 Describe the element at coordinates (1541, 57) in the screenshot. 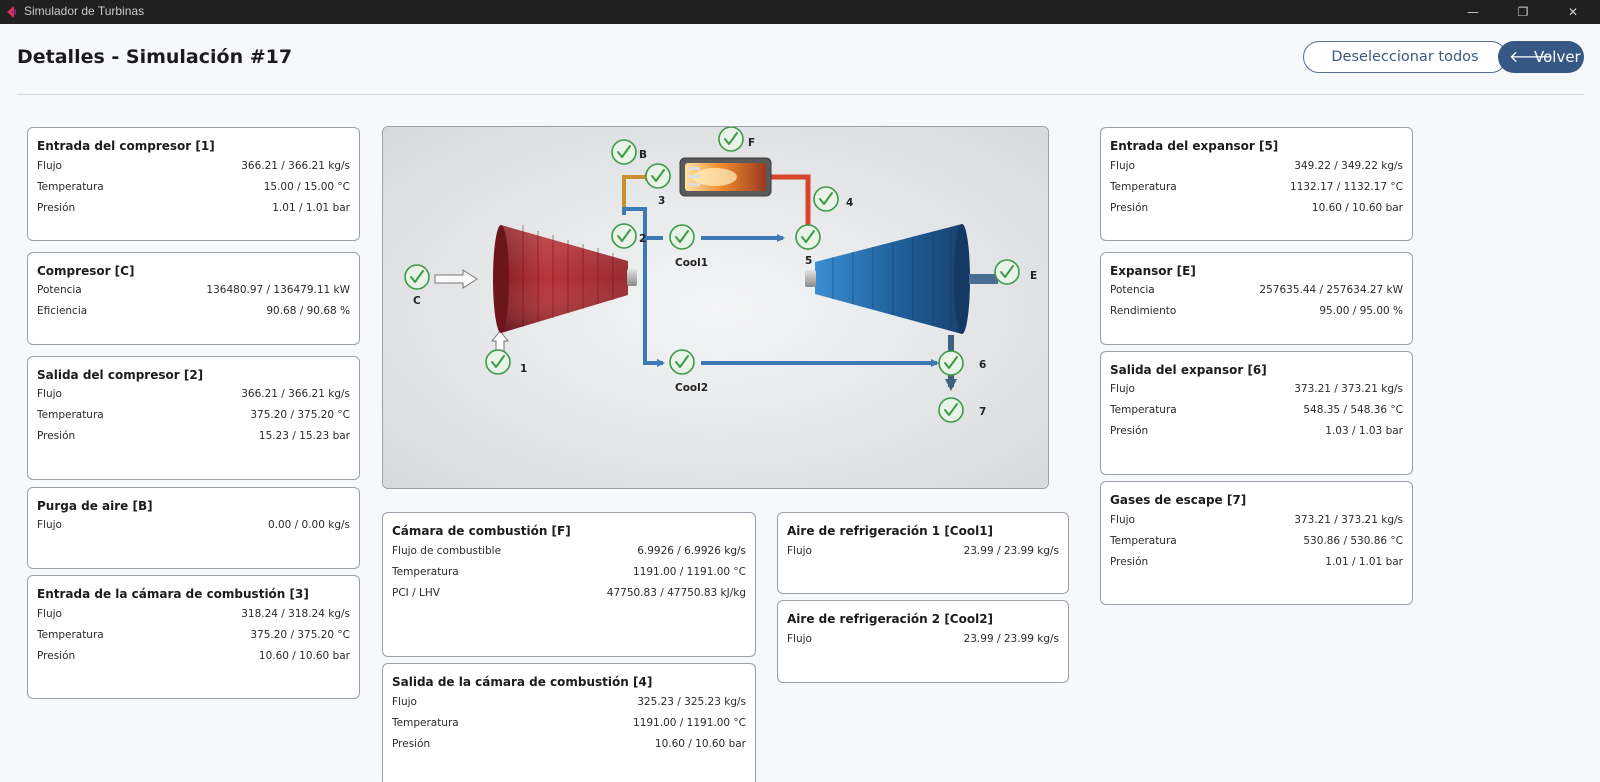

I see `back-button: 🡐 Volver` at that location.